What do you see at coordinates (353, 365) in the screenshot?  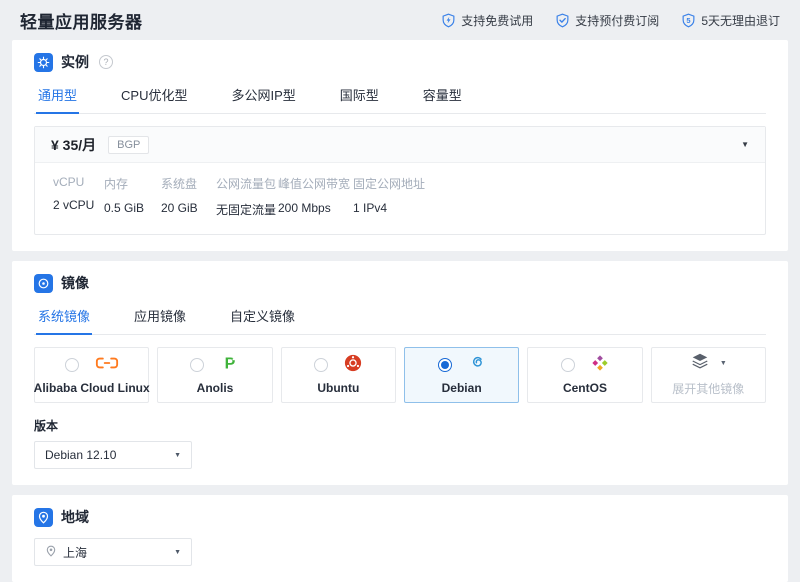 I see `ubuntu-logo-icon` at bounding box center [353, 365].